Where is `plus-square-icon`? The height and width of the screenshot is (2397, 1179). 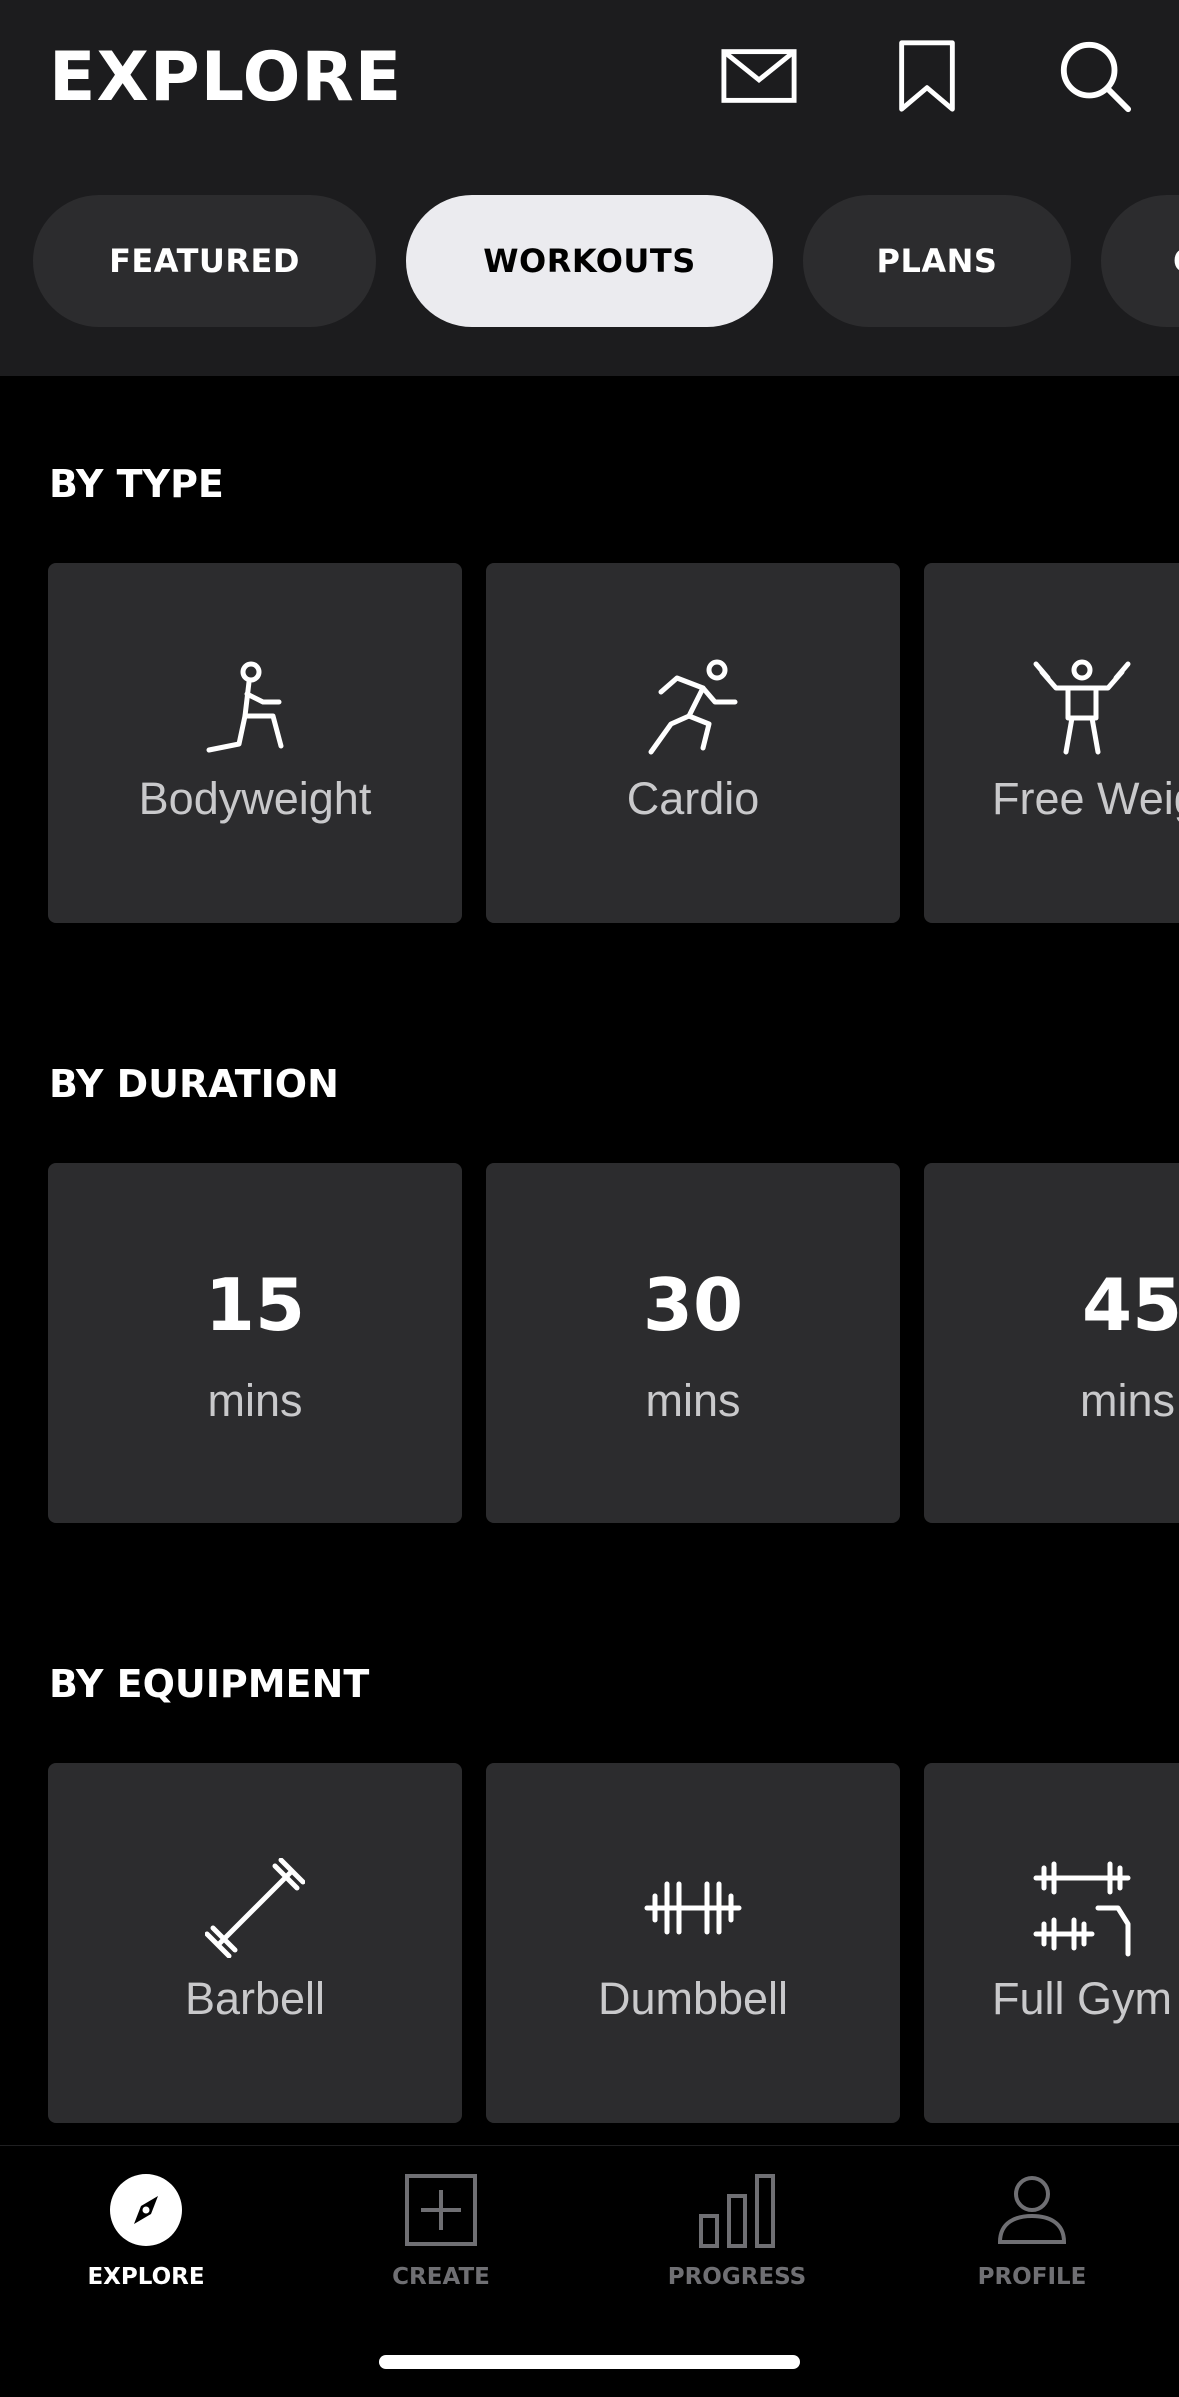
plus-square-icon is located at coordinates (441, 2210).